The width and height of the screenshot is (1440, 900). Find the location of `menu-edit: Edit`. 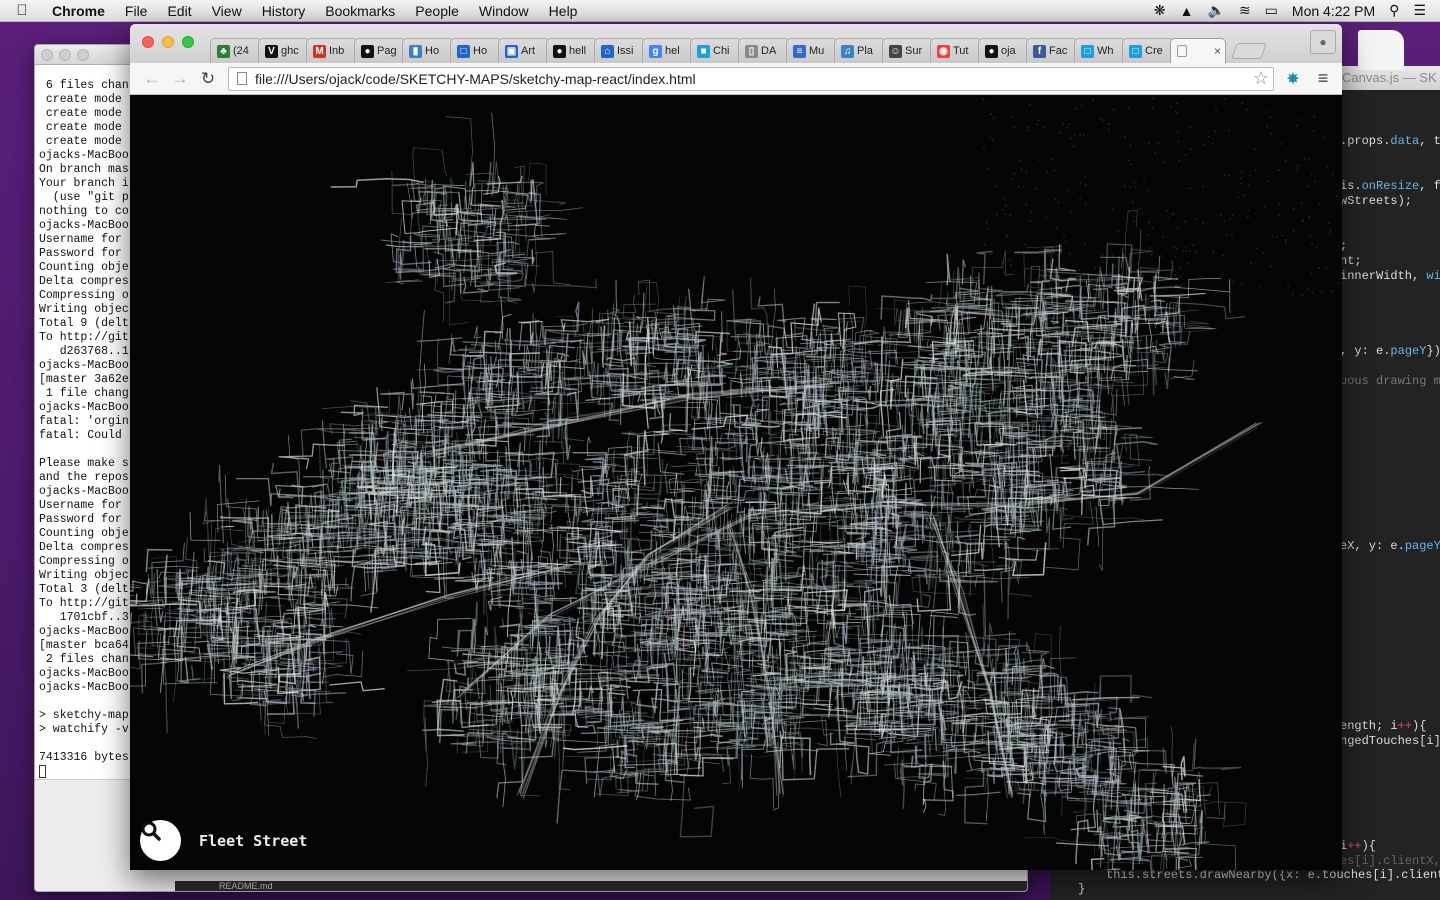

menu-edit: Edit is located at coordinates (179, 11).